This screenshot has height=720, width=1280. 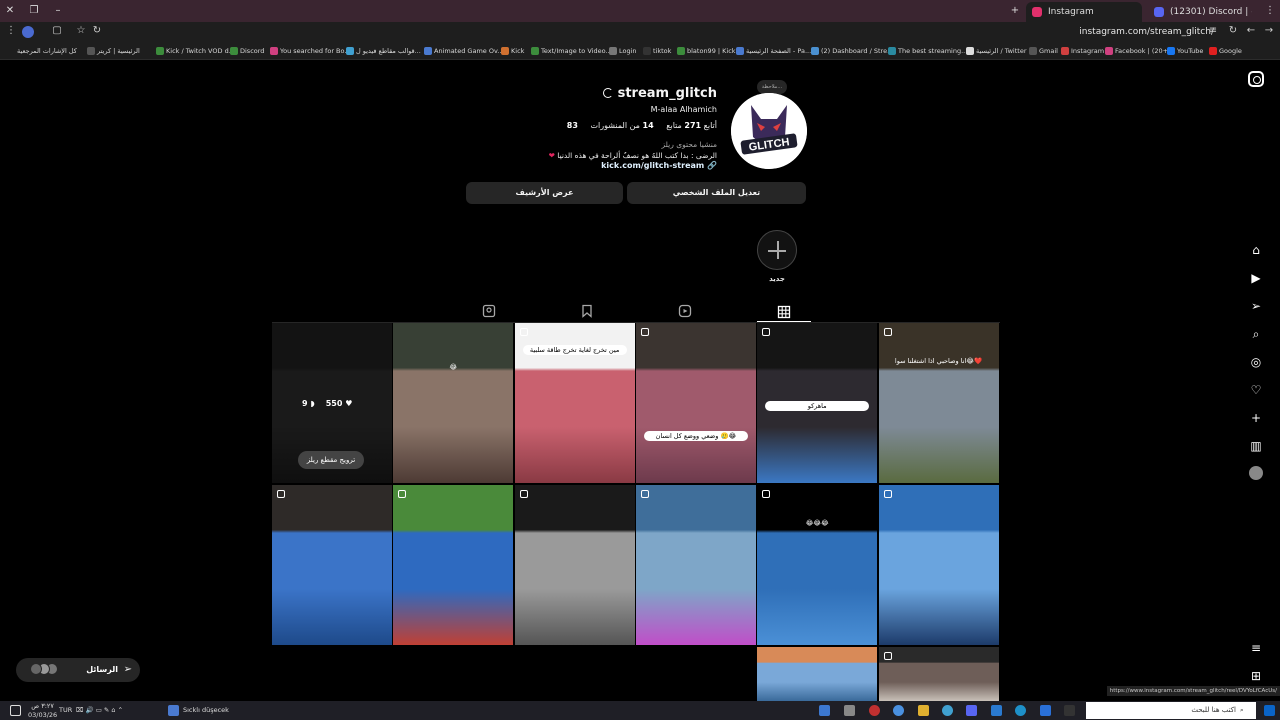 I want to click on favorite-star-icon: ☆, so click(x=81, y=30).